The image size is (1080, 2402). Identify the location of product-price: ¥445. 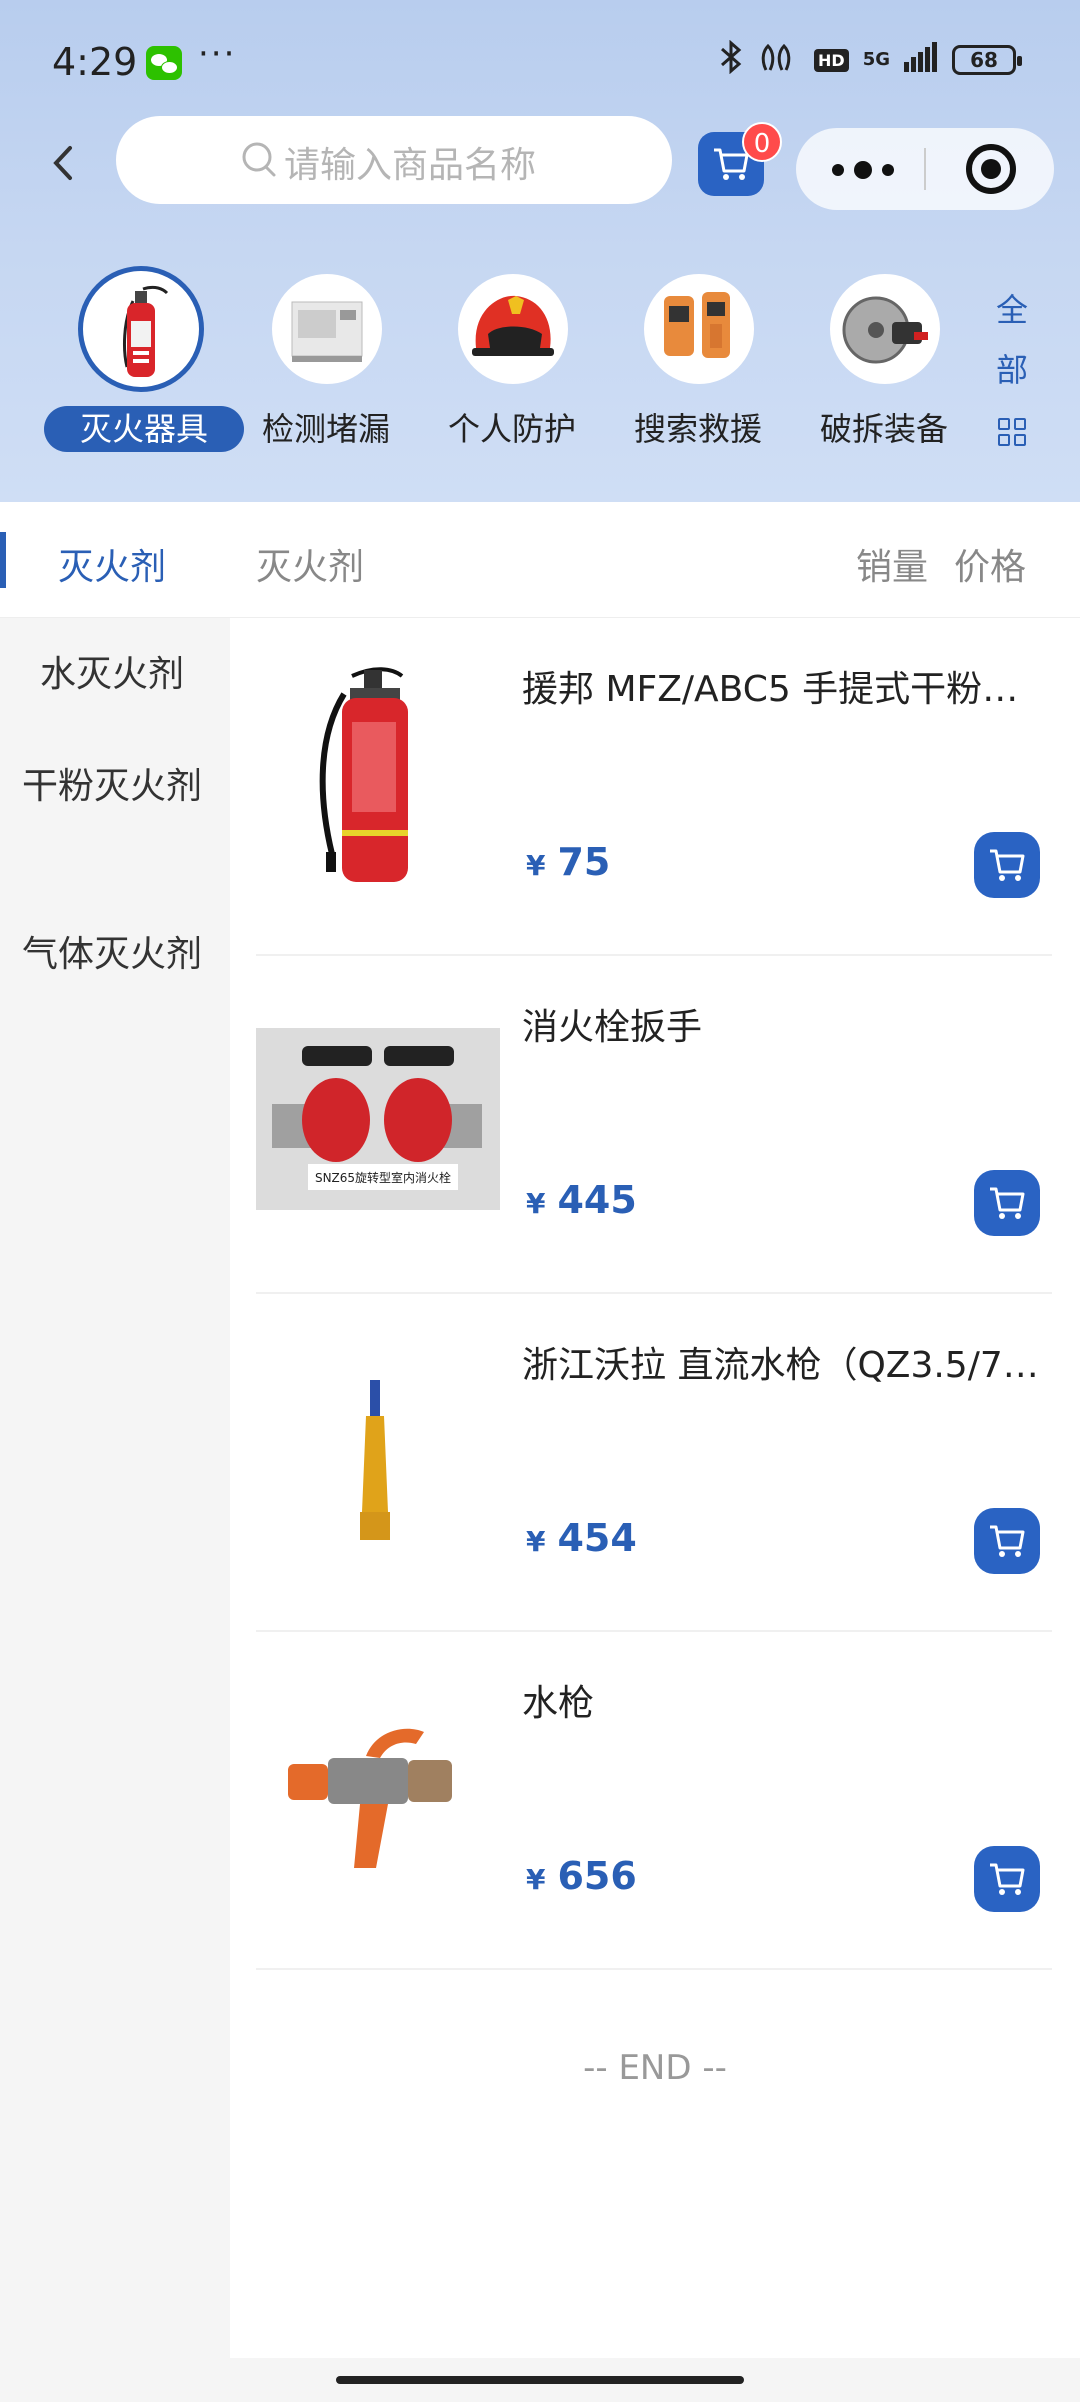
(581, 1200).